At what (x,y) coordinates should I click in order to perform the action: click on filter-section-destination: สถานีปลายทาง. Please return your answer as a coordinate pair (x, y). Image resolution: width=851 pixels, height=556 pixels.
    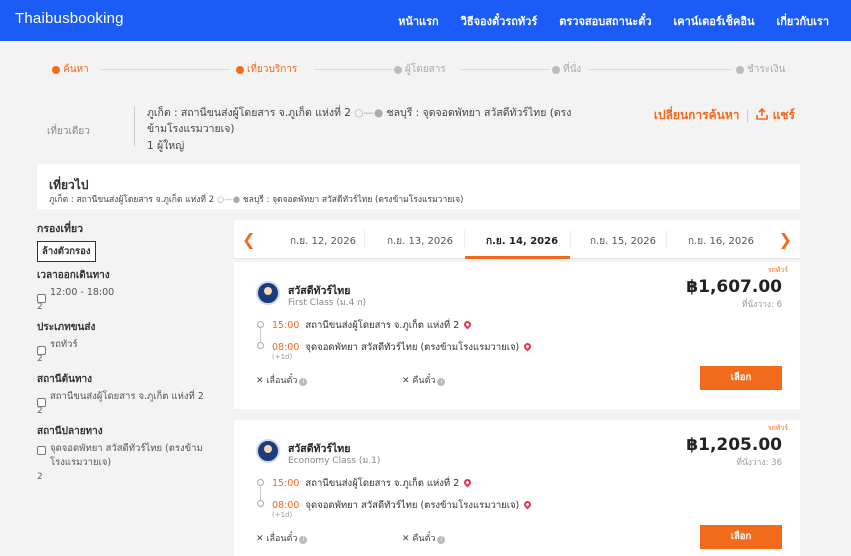
    Looking at the image, I should click on (70, 431).